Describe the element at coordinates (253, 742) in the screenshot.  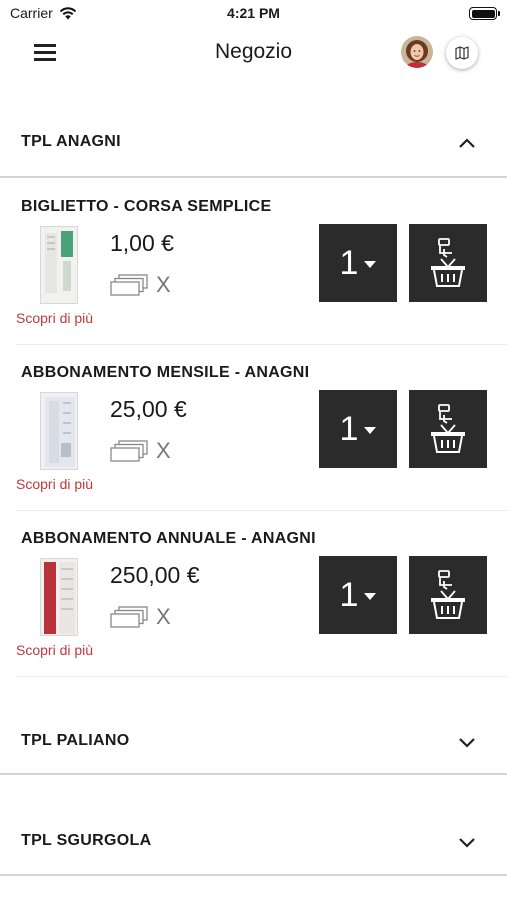
I see `section-header-tpl-paliano: TPL PALIANO` at that location.